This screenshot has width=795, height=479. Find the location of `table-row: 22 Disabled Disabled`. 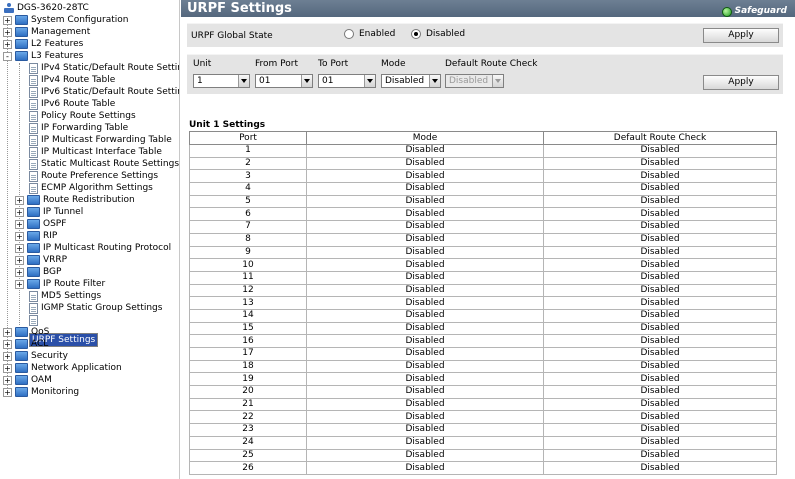

table-row: 22 Disabled Disabled is located at coordinates (483, 417).